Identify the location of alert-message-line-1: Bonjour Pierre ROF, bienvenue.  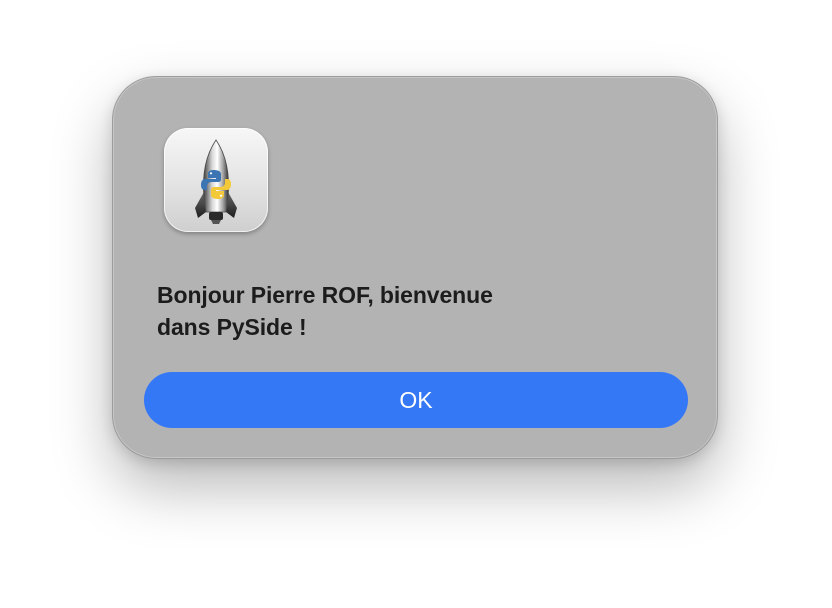
(325, 295).